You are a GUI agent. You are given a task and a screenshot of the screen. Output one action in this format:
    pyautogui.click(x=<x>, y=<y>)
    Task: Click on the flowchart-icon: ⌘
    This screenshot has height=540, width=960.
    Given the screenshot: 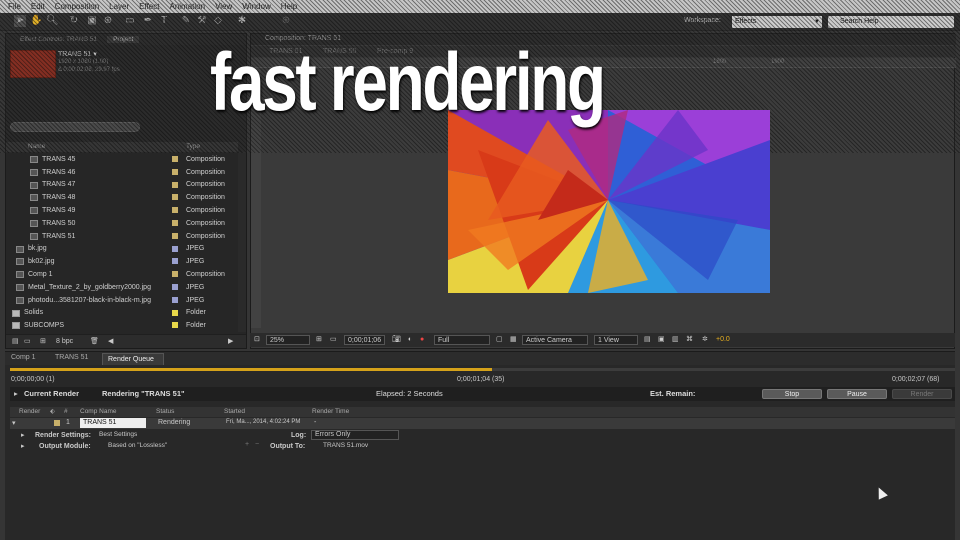 What is the action you would take?
    pyautogui.click(x=689, y=340)
    